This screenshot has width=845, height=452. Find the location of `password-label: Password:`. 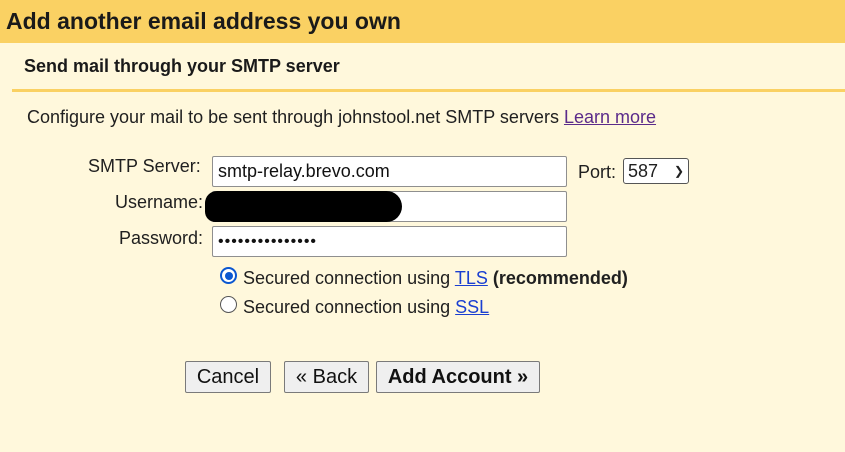

password-label: Password: is located at coordinates (161, 238).